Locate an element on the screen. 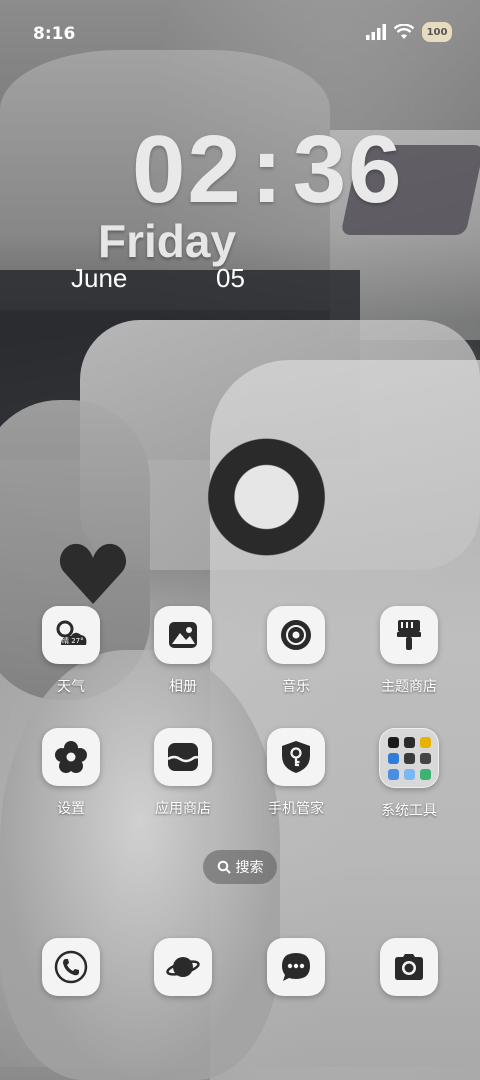 This screenshot has width=480, height=1080. messages-icon is located at coordinates (296, 967).